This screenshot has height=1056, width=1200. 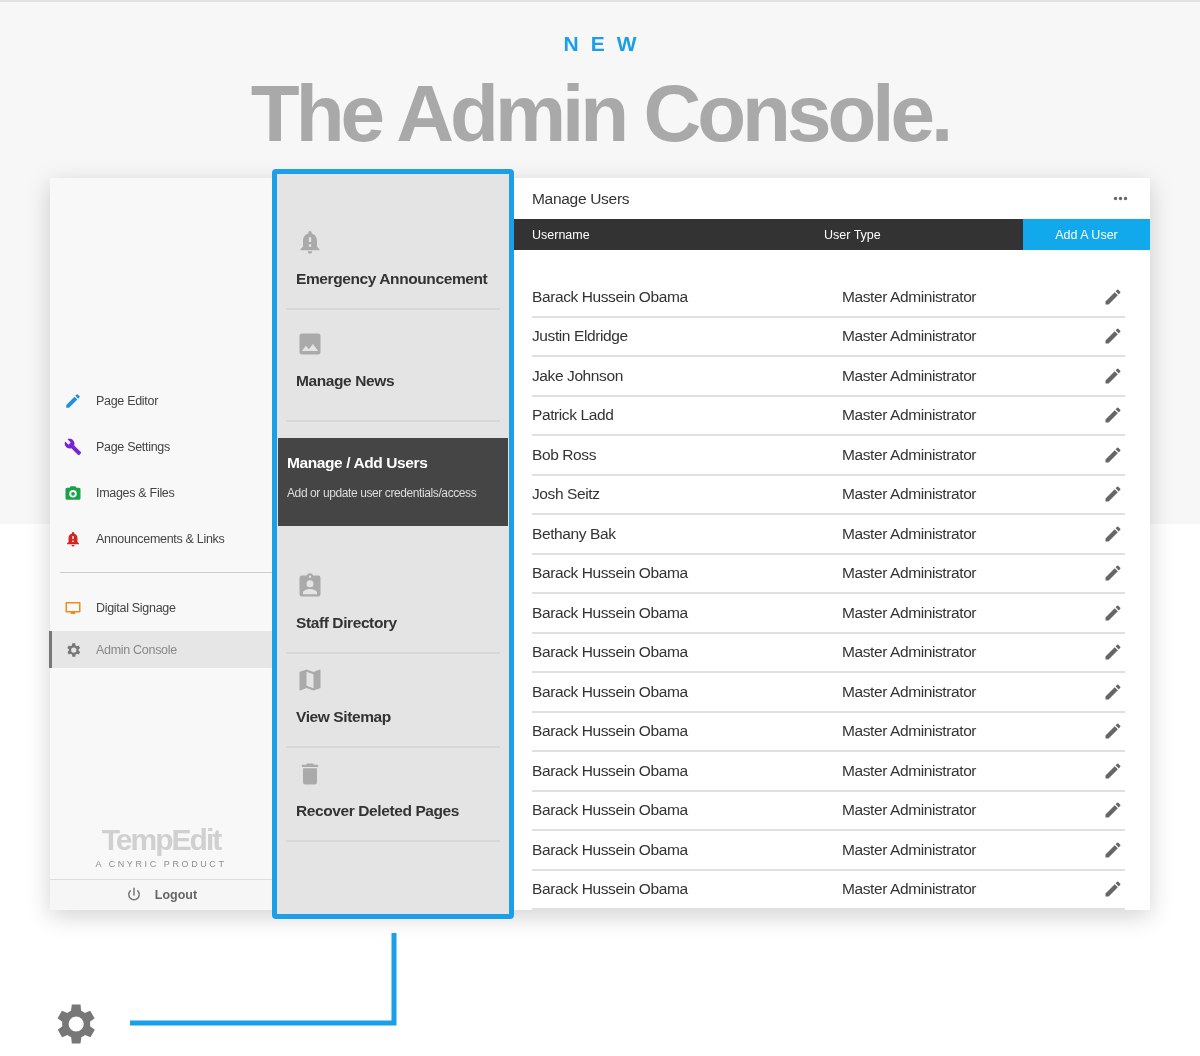 What do you see at coordinates (564, 454) in the screenshot?
I see `table-cell-text: Bob Ross` at bounding box center [564, 454].